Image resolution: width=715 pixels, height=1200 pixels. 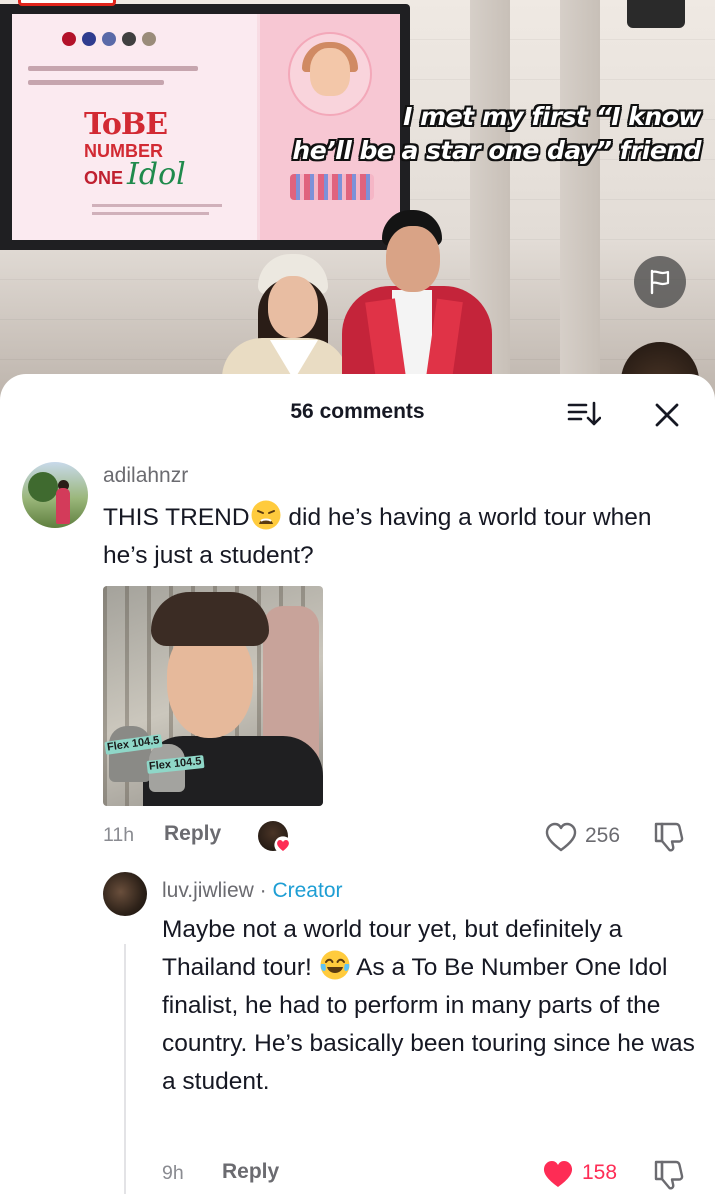 I want to click on comment-attached-image: Flex 104.5 Flex 104.5, so click(x=213, y=696).